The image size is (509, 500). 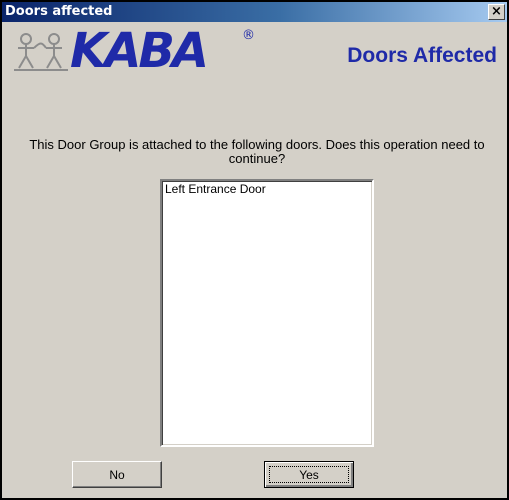 I want to click on title-bar: Doors affected ×, so click(x=254, y=12).